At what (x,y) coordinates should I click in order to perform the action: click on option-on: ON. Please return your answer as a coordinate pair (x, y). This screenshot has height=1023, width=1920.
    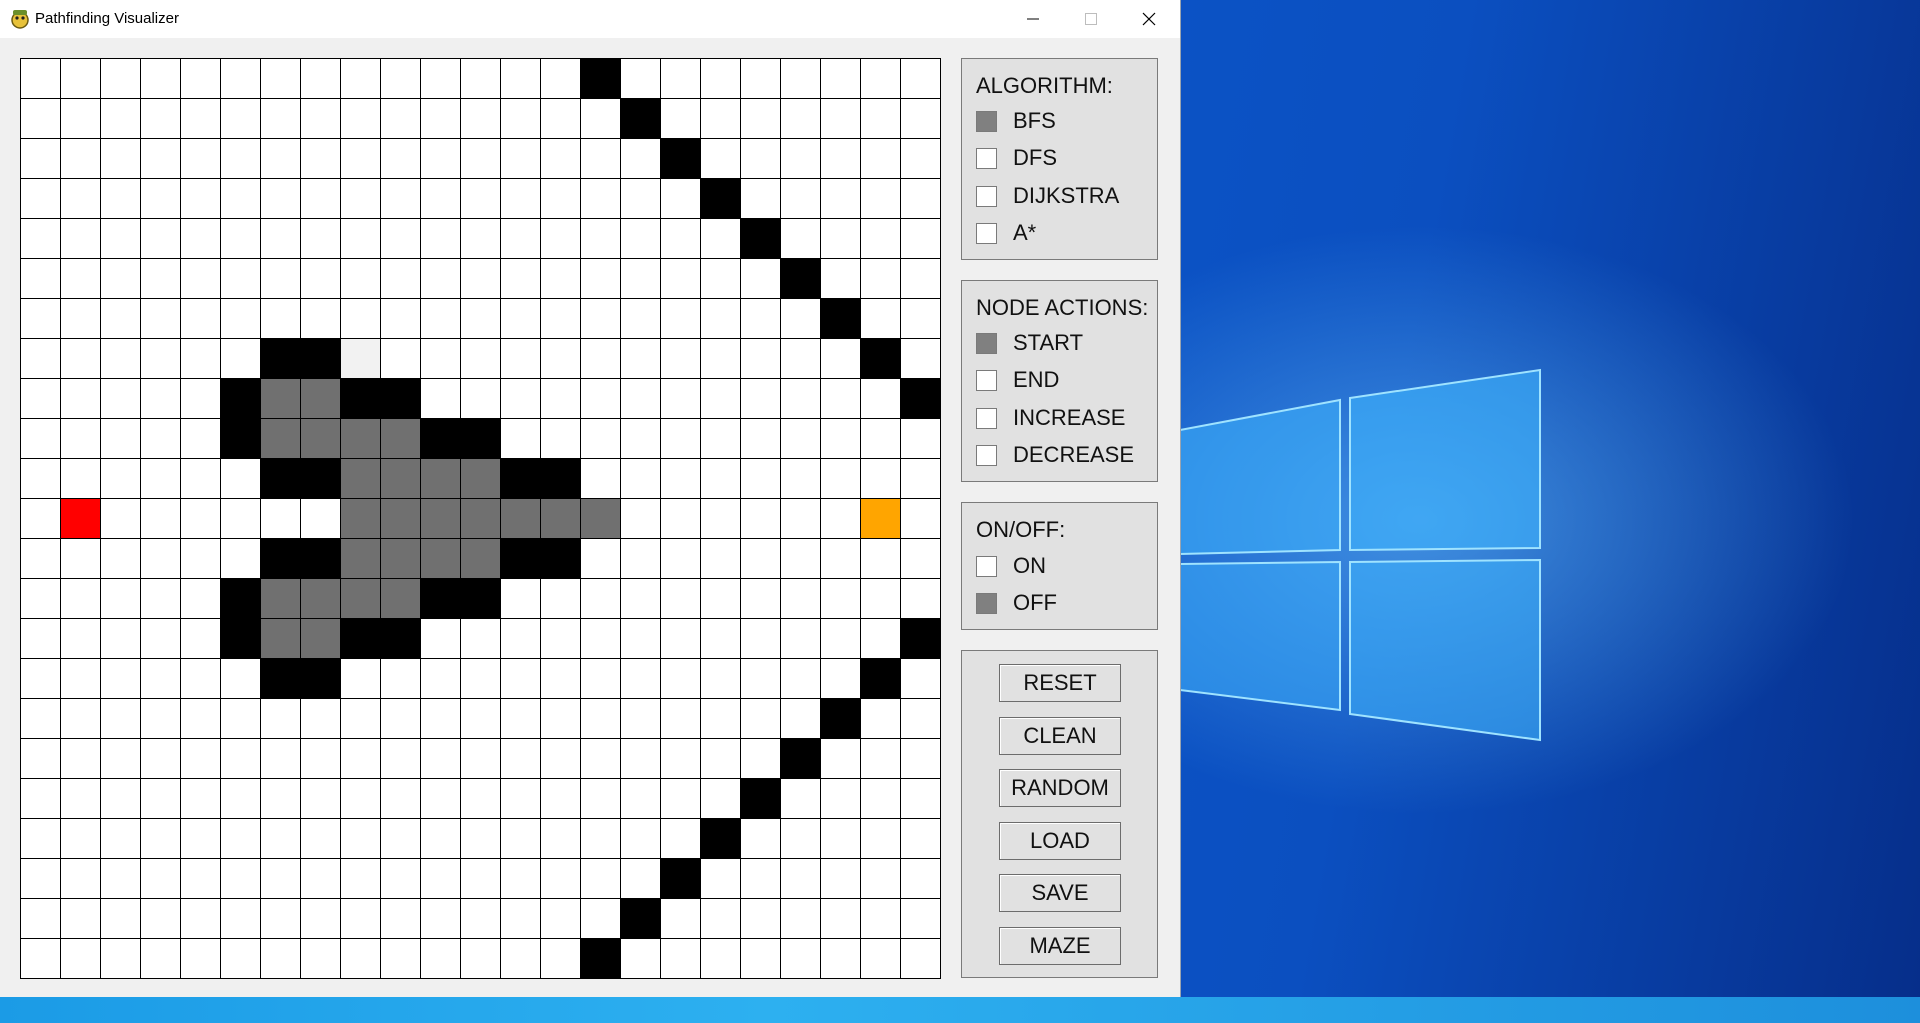
    Looking at the image, I should click on (1011, 566).